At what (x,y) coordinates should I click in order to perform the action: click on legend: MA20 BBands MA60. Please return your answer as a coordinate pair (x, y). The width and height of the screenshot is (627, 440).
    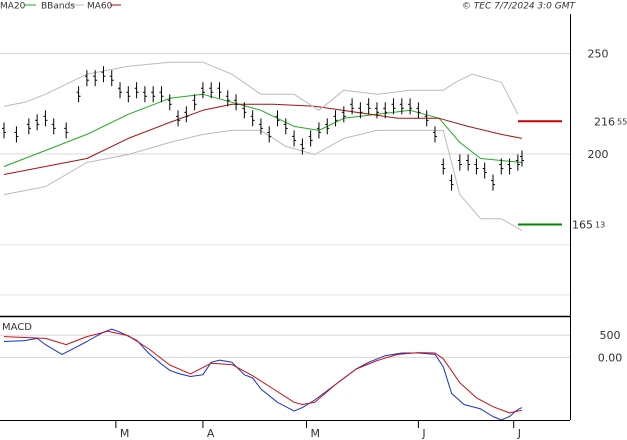
    Looking at the image, I should click on (60, 7).